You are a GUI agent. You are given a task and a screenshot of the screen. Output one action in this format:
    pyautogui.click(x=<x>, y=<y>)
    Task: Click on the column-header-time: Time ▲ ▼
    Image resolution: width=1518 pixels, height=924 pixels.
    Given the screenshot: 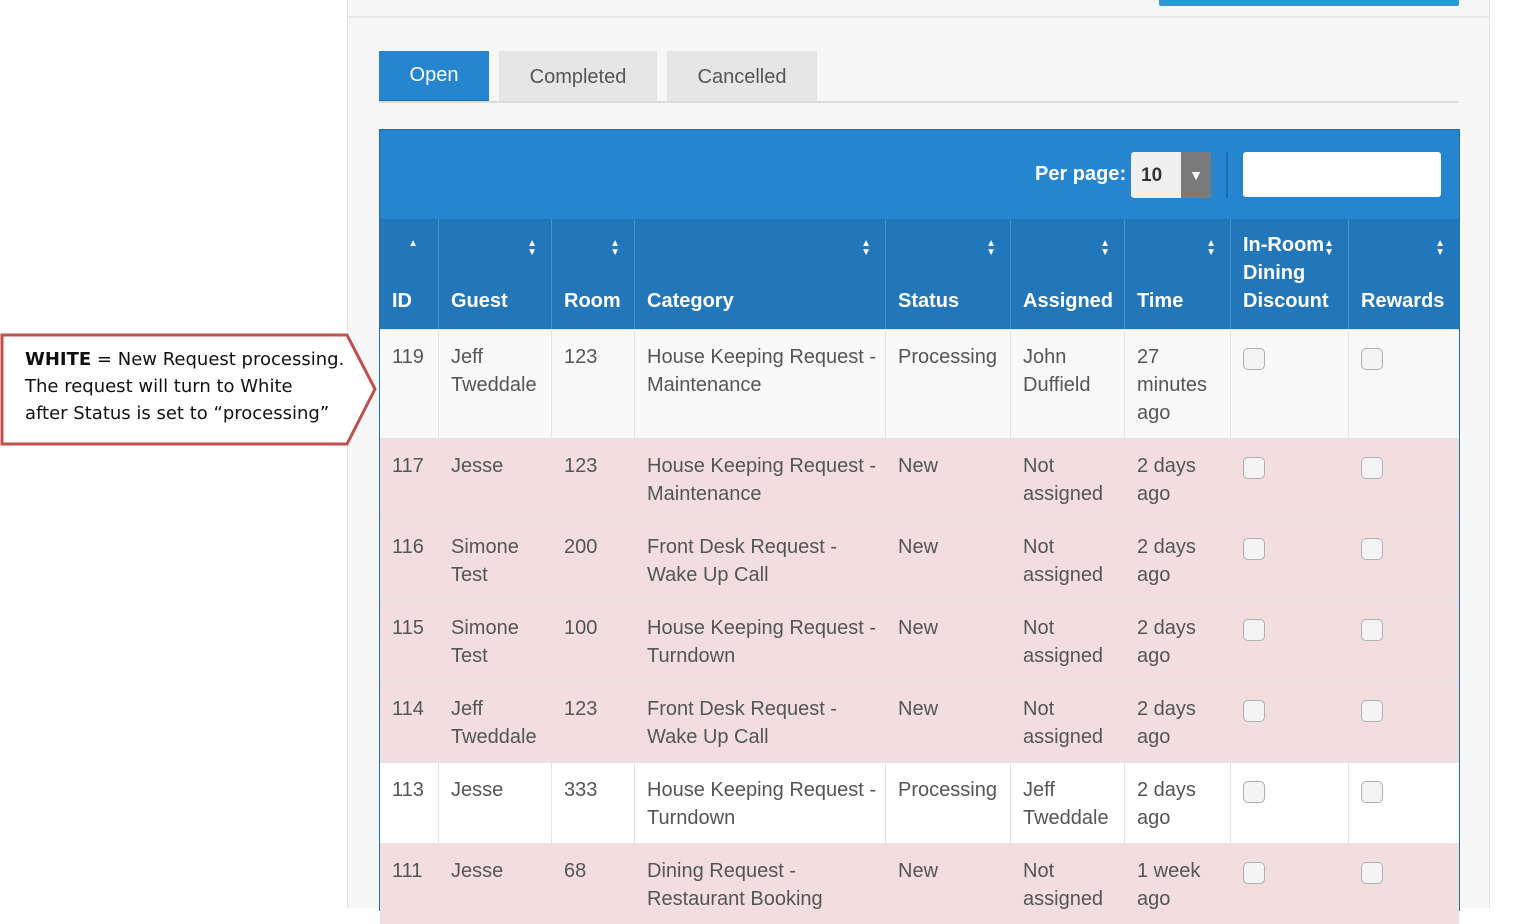 What is the action you would take?
    pyautogui.click(x=1178, y=274)
    